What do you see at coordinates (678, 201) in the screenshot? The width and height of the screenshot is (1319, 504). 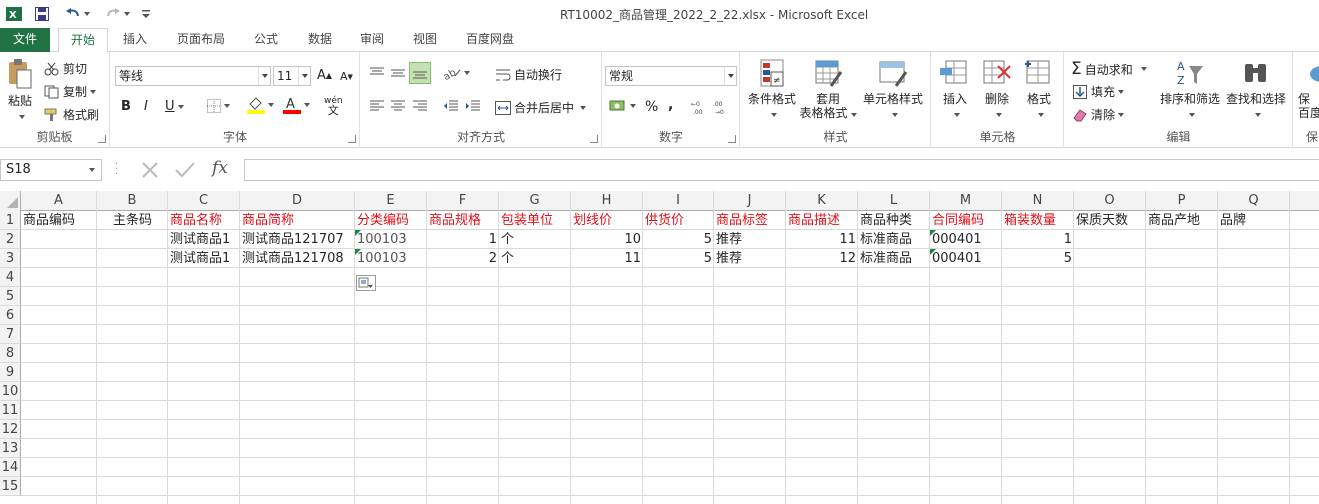 I see `column-header-i: I` at bounding box center [678, 201].